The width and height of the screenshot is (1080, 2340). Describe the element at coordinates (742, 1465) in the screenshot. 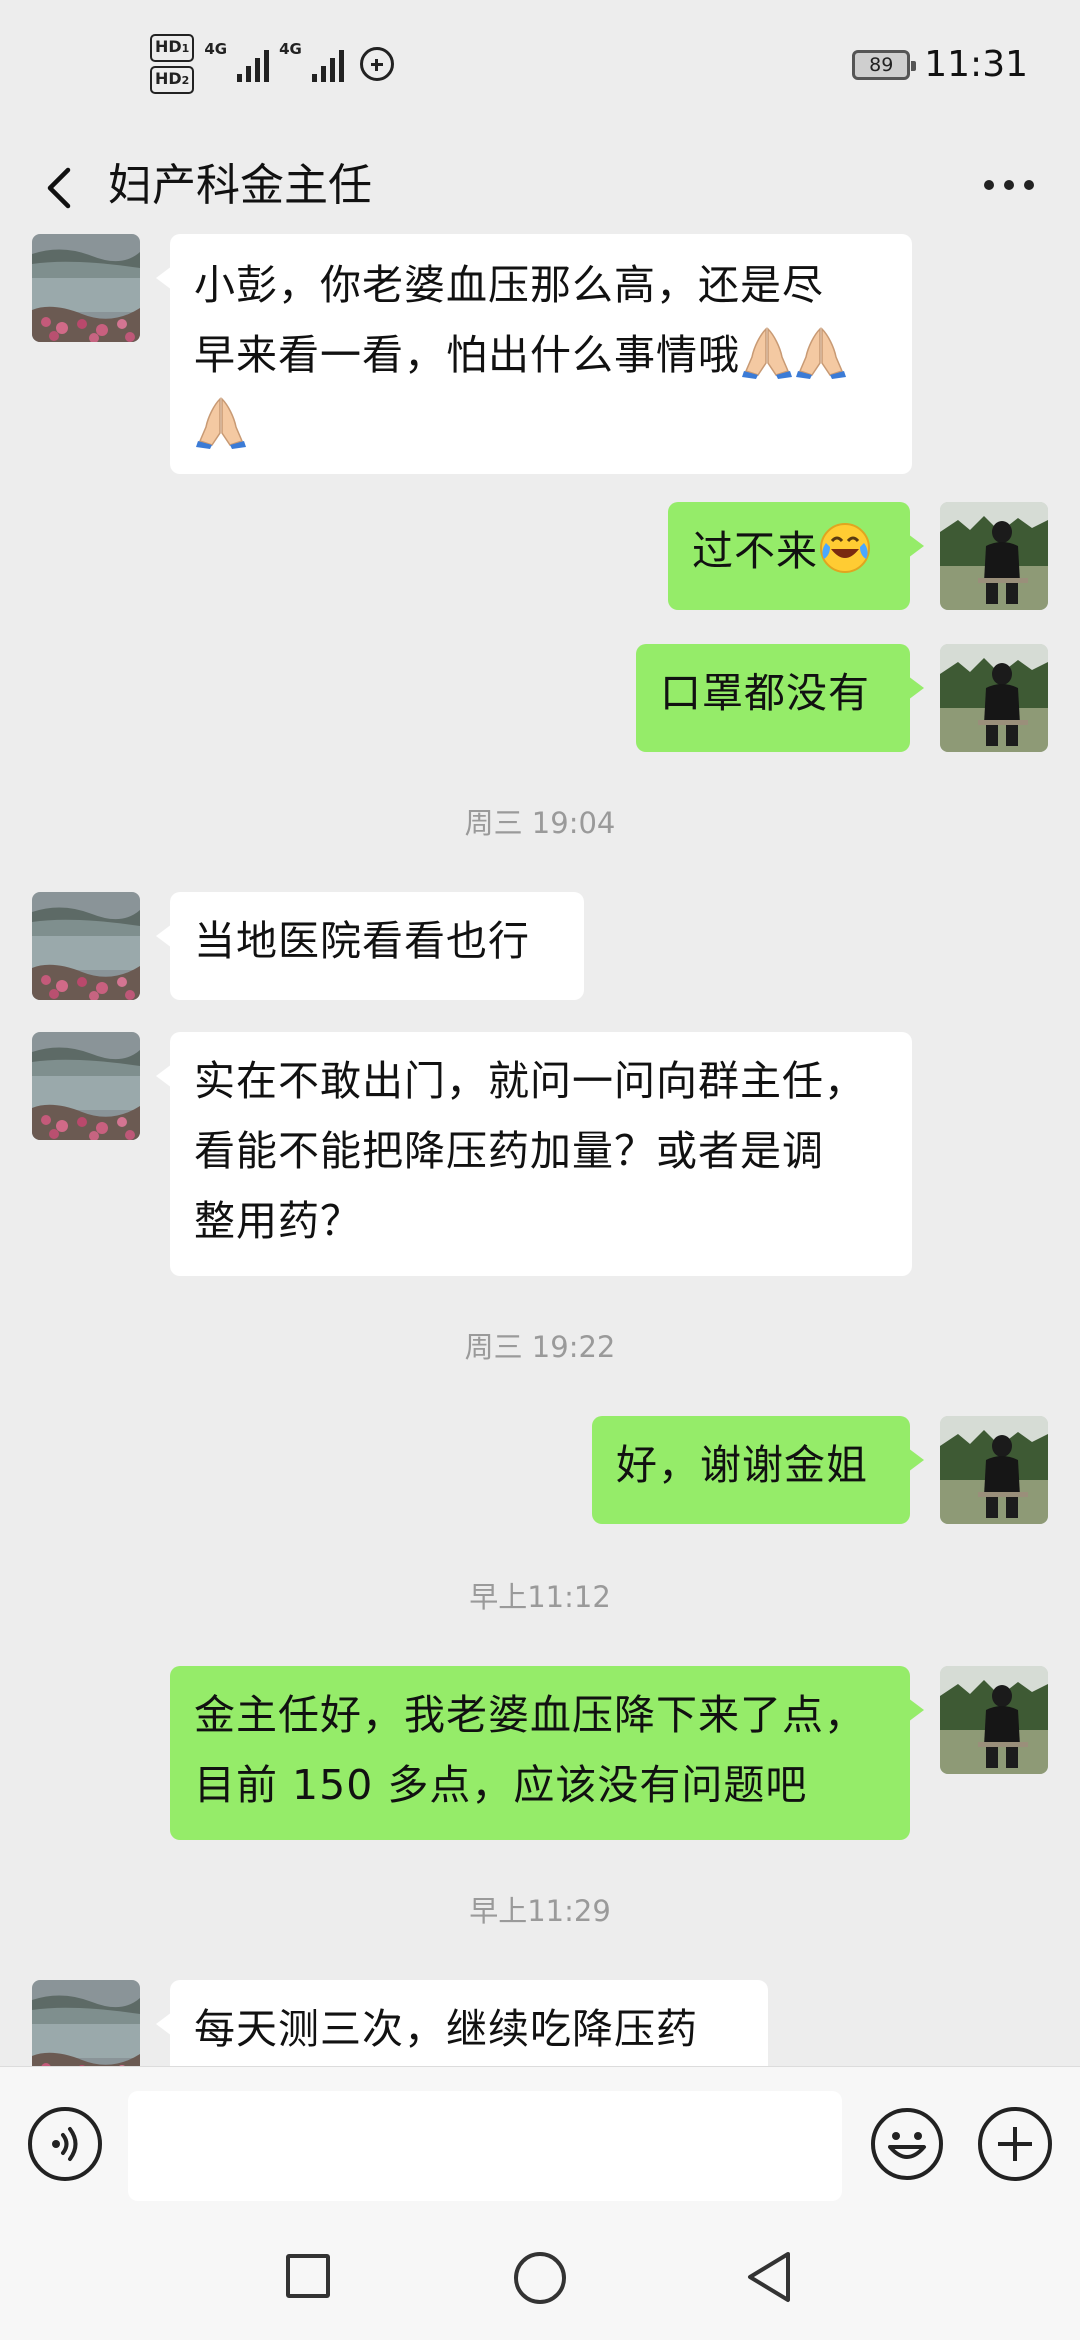

I see `message-text: 好，谢谢金姐` at that location.